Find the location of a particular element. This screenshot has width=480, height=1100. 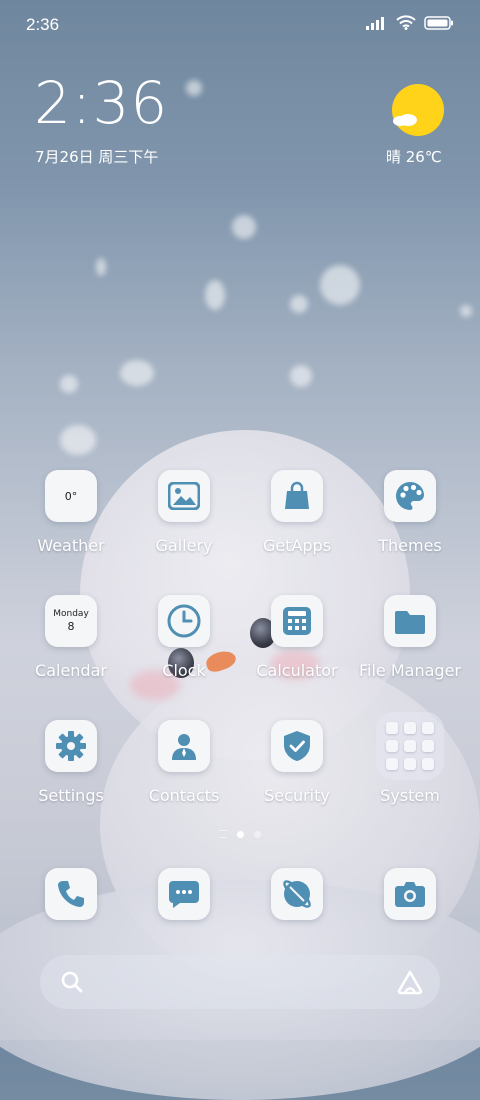

dock-browser is located at coordinates (297, 894).